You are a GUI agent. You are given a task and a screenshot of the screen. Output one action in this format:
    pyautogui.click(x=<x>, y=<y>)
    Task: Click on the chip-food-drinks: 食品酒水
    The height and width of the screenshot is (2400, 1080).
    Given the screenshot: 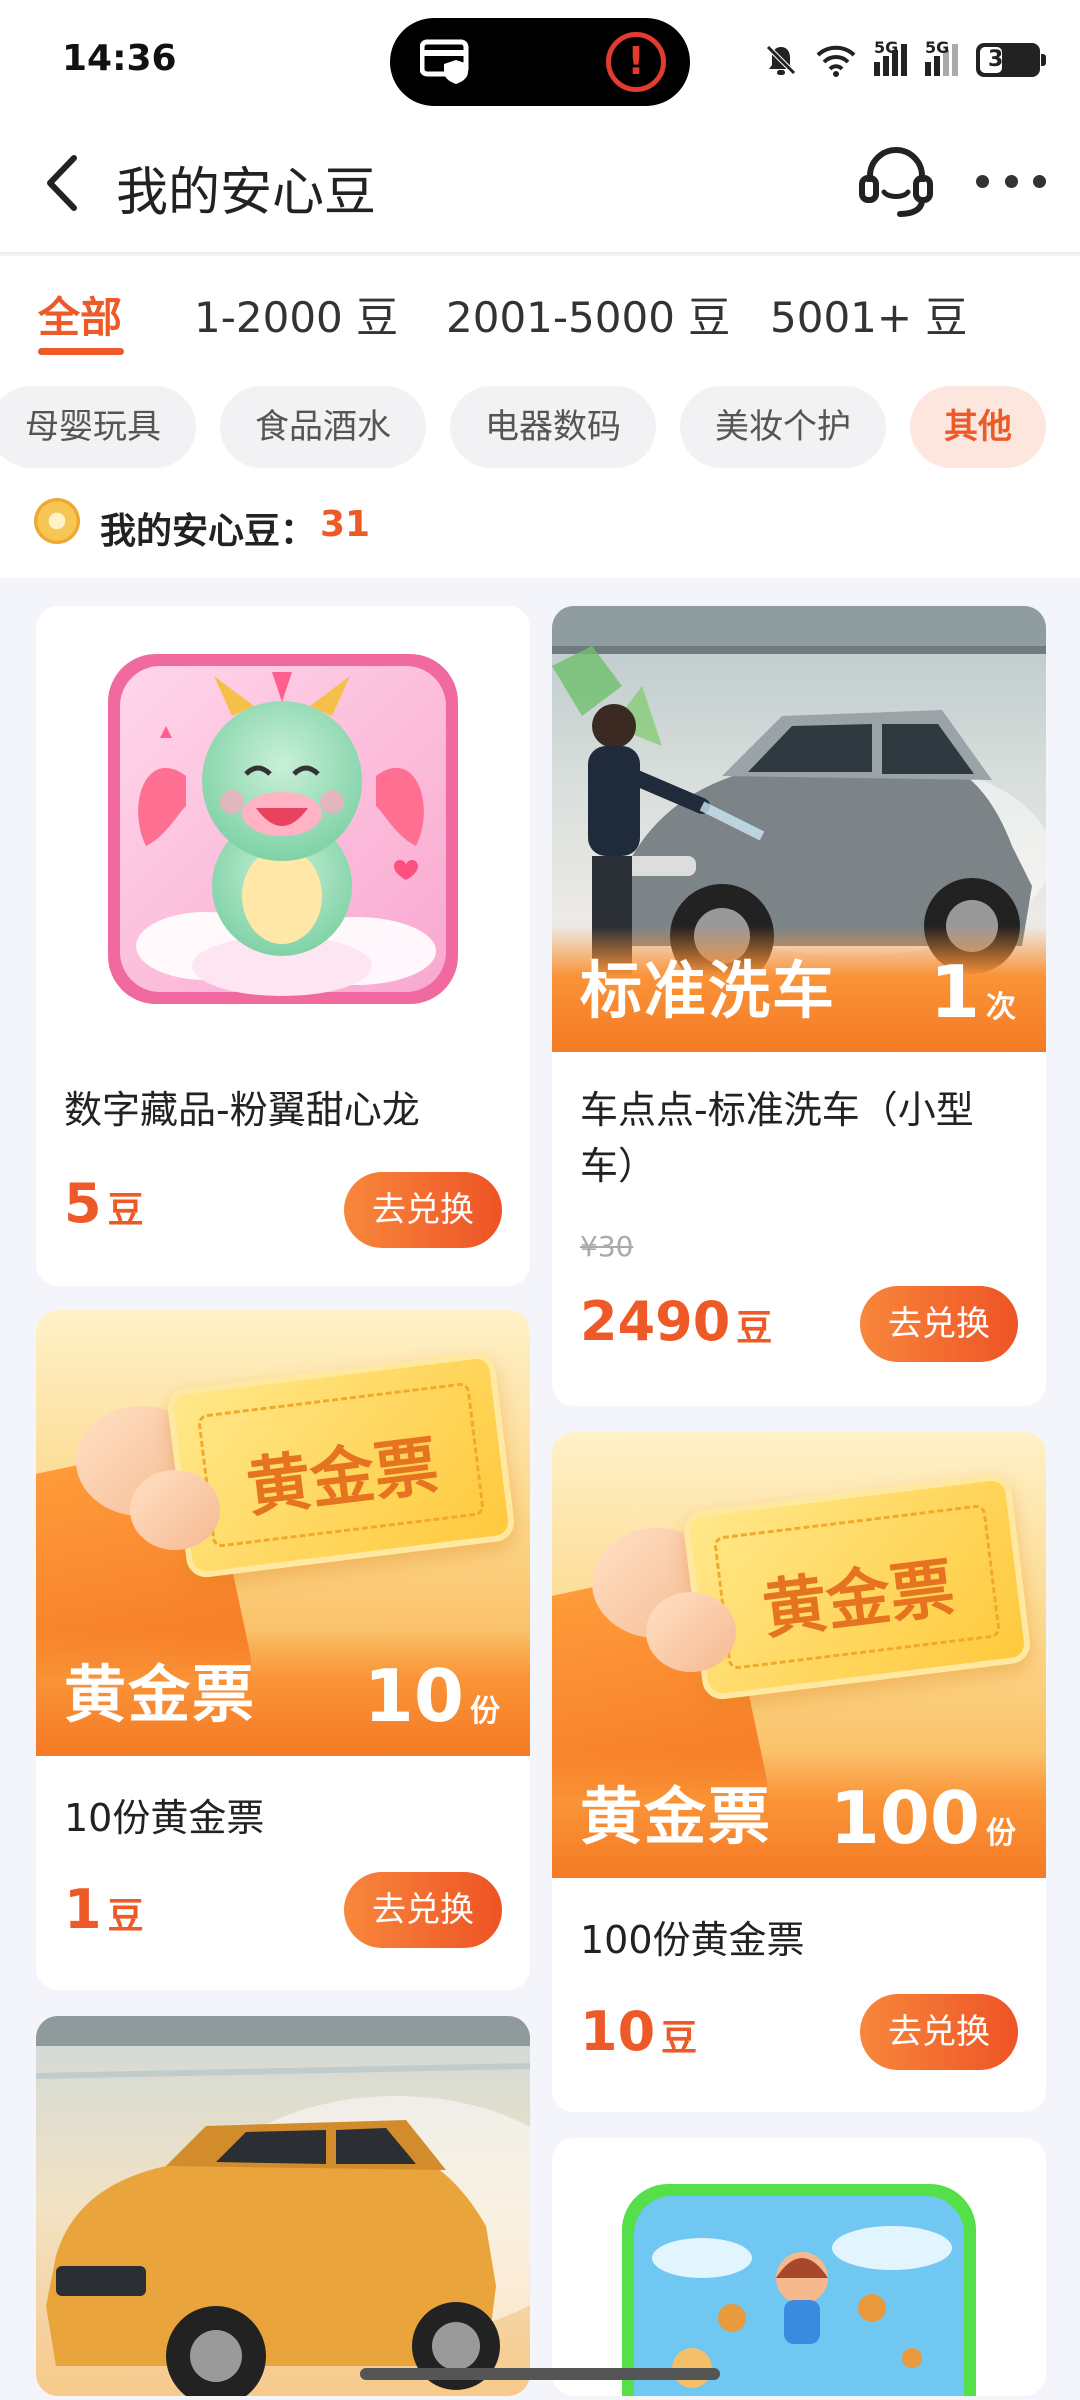 What is the action you would take?
    pyautogui.click(x=323, y=427)
    